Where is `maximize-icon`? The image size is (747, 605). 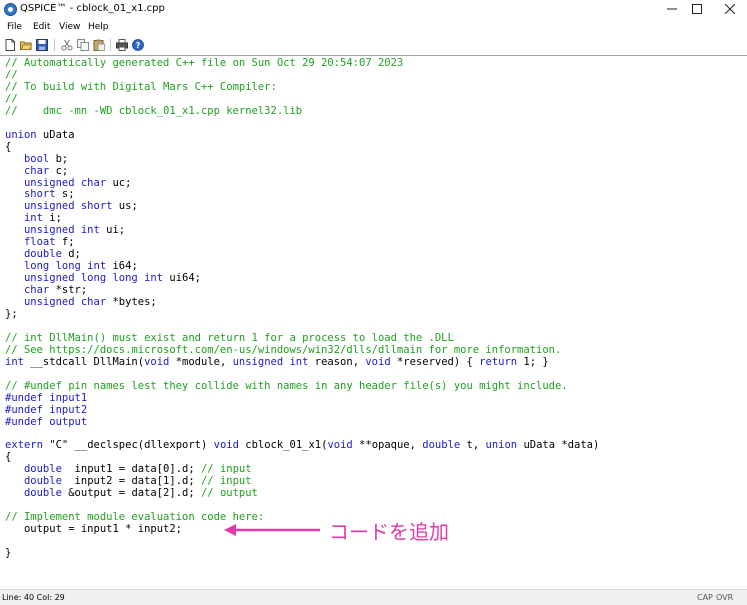
maximize-icon is located at coordinates (697, 9).